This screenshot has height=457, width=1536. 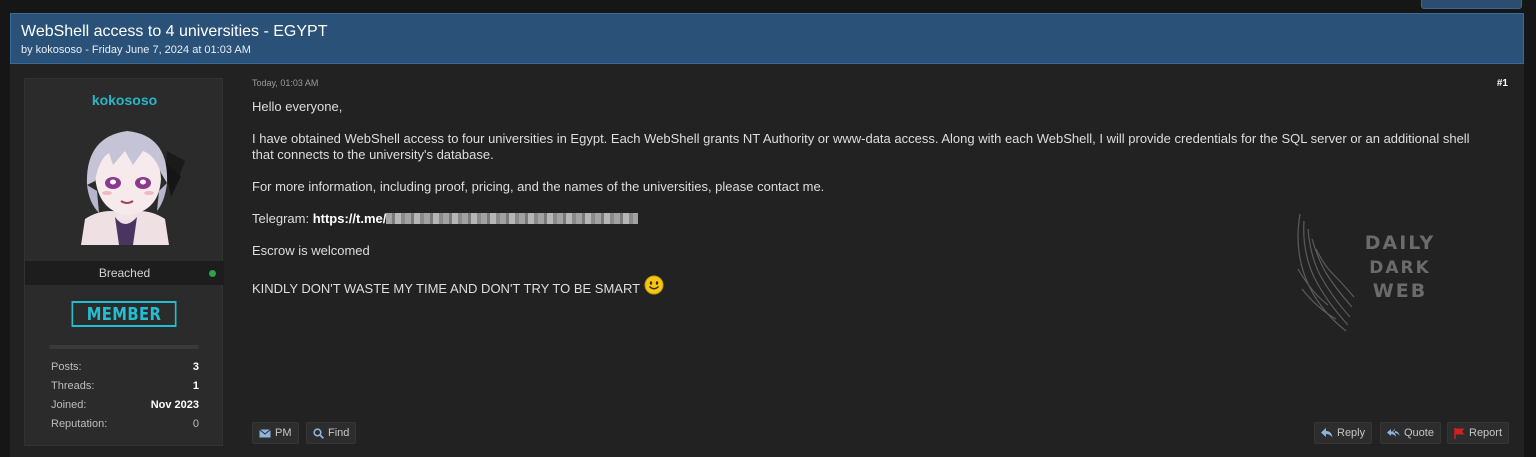 What do you see at coordinates (79, 424) in the screenshot?
I see `stat-label: Reputation:` at bounding box center [79, 424].